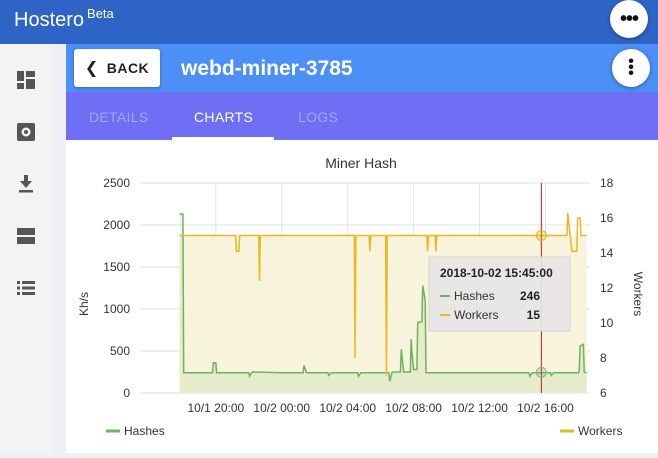  I want to click on x-tick-label: 10/1 20:00, so click(215, 408).